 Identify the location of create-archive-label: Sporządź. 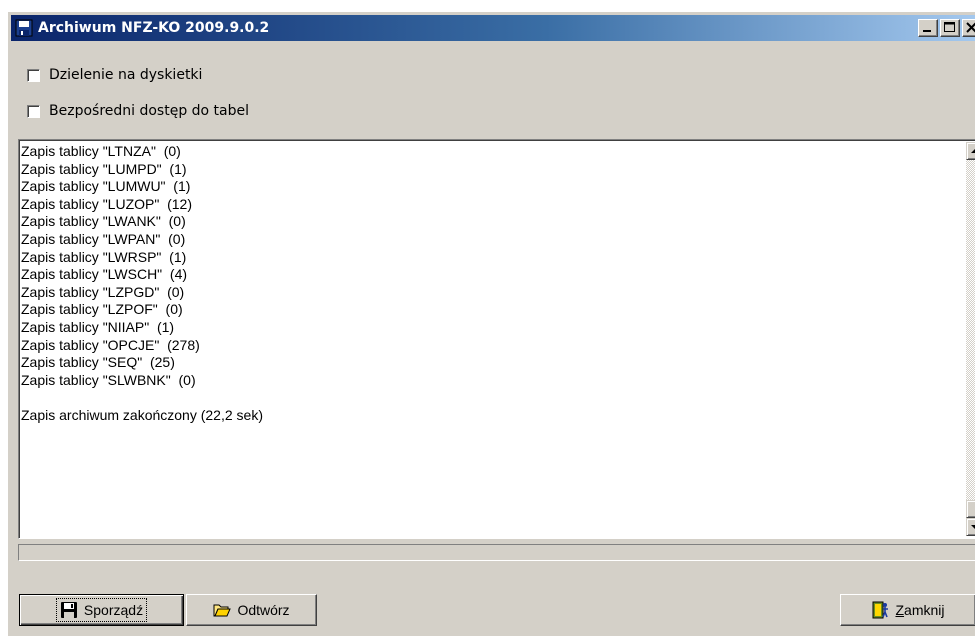
(113, 610).